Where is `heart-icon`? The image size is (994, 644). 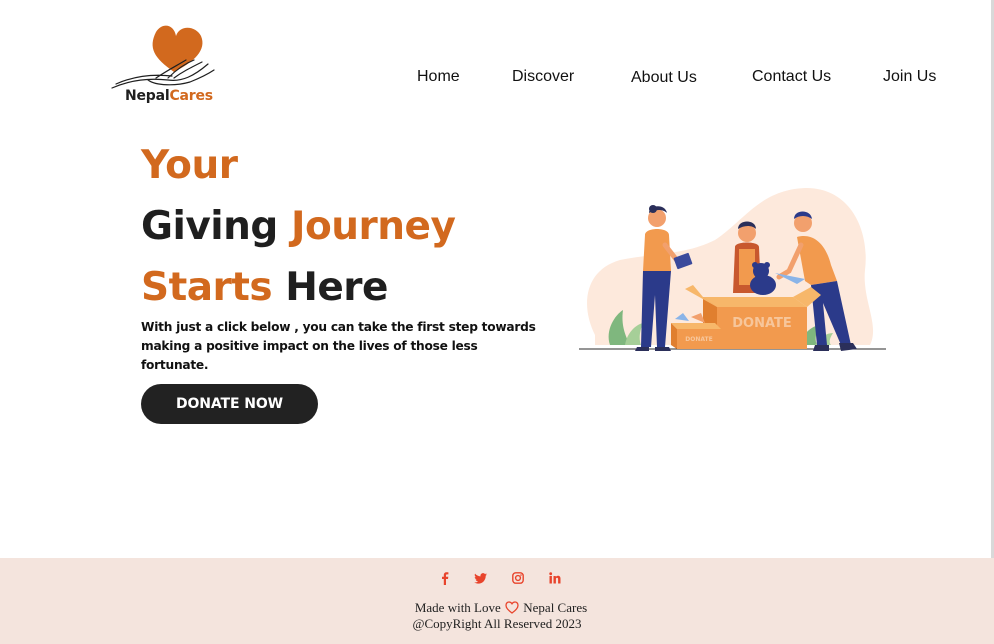
heart-icon is located at coordinates (512, 607).